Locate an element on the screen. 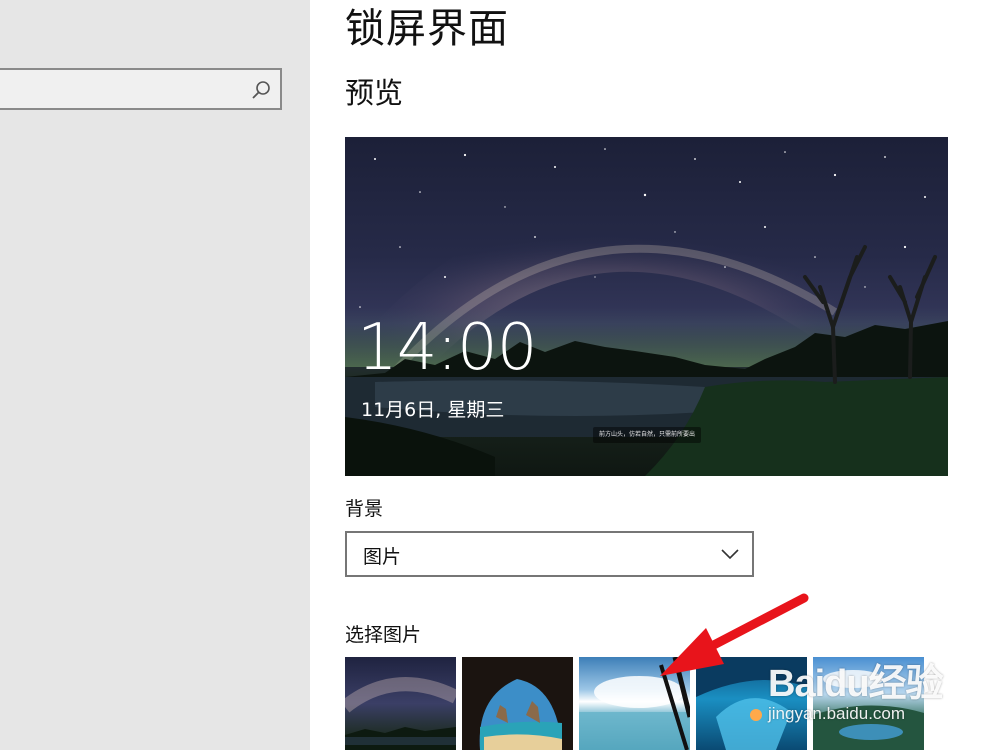 This screenshot has width=1000, height=750. watermark-url: jingyan.baidu.com is located at coordinates (837, 713).